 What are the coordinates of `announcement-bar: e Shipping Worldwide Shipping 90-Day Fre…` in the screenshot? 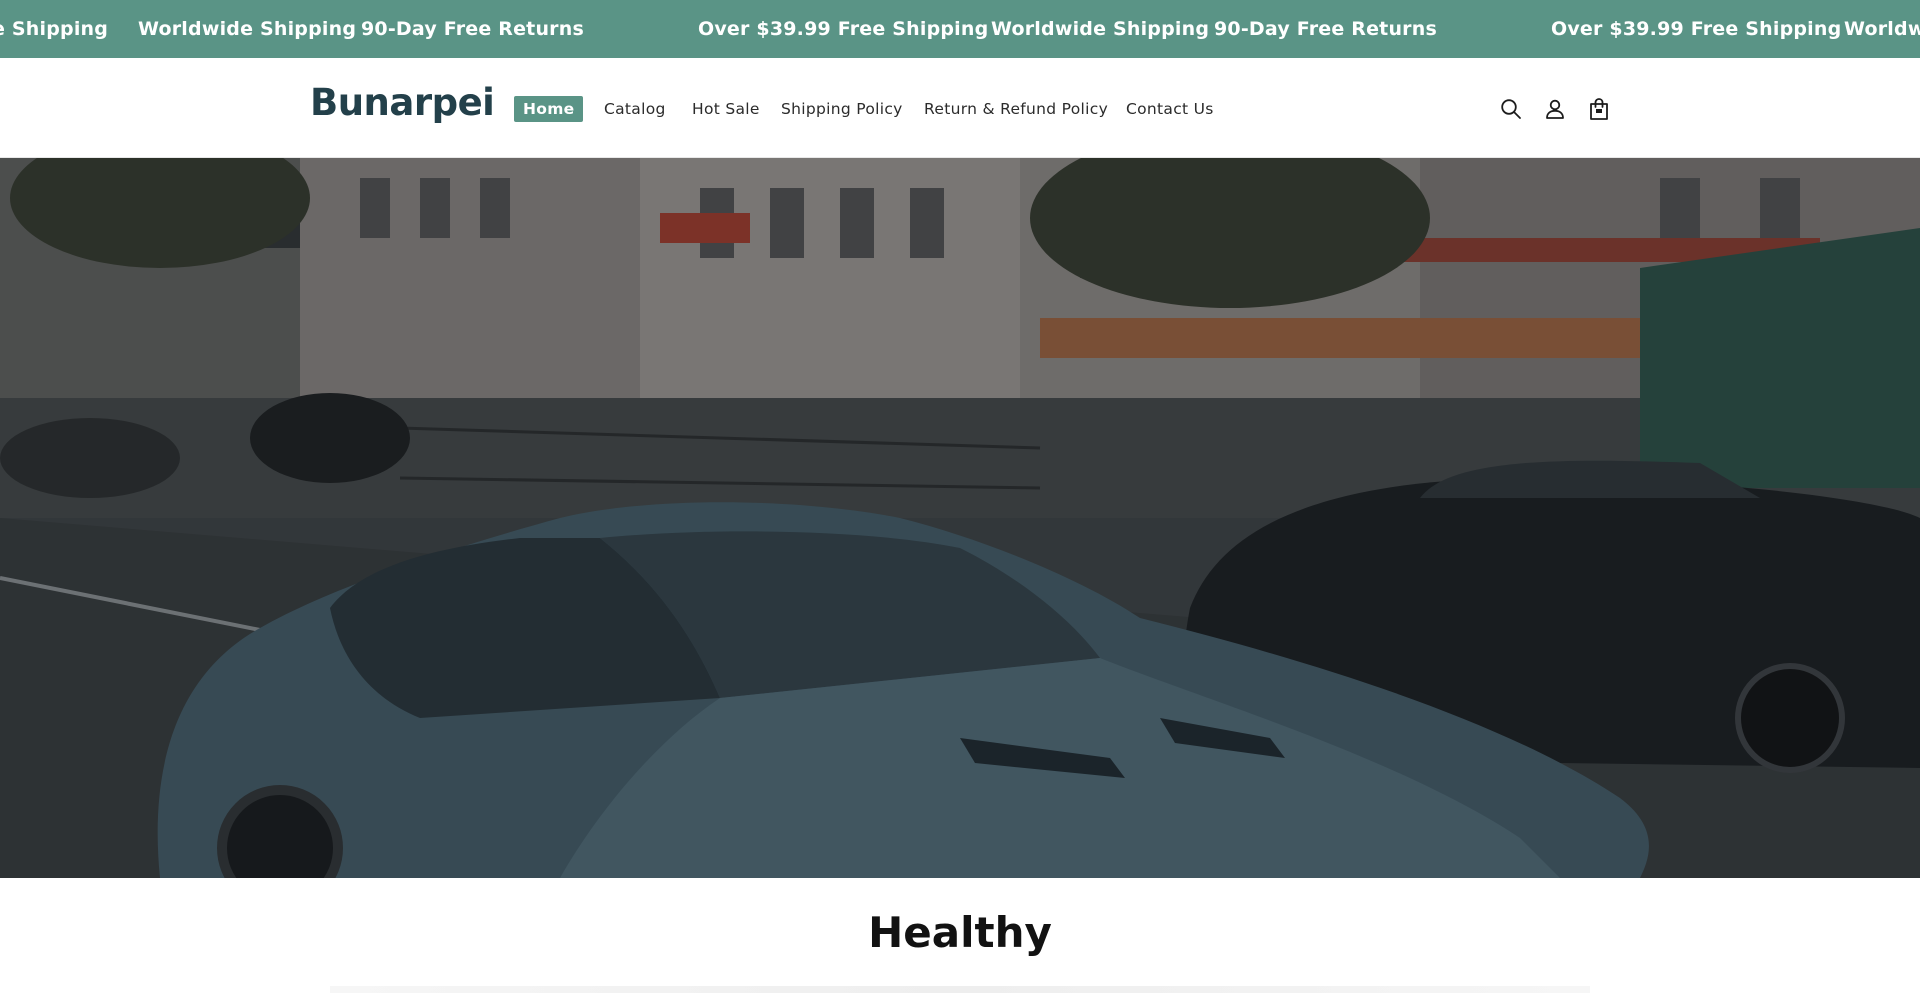 It's located at (960, 29).